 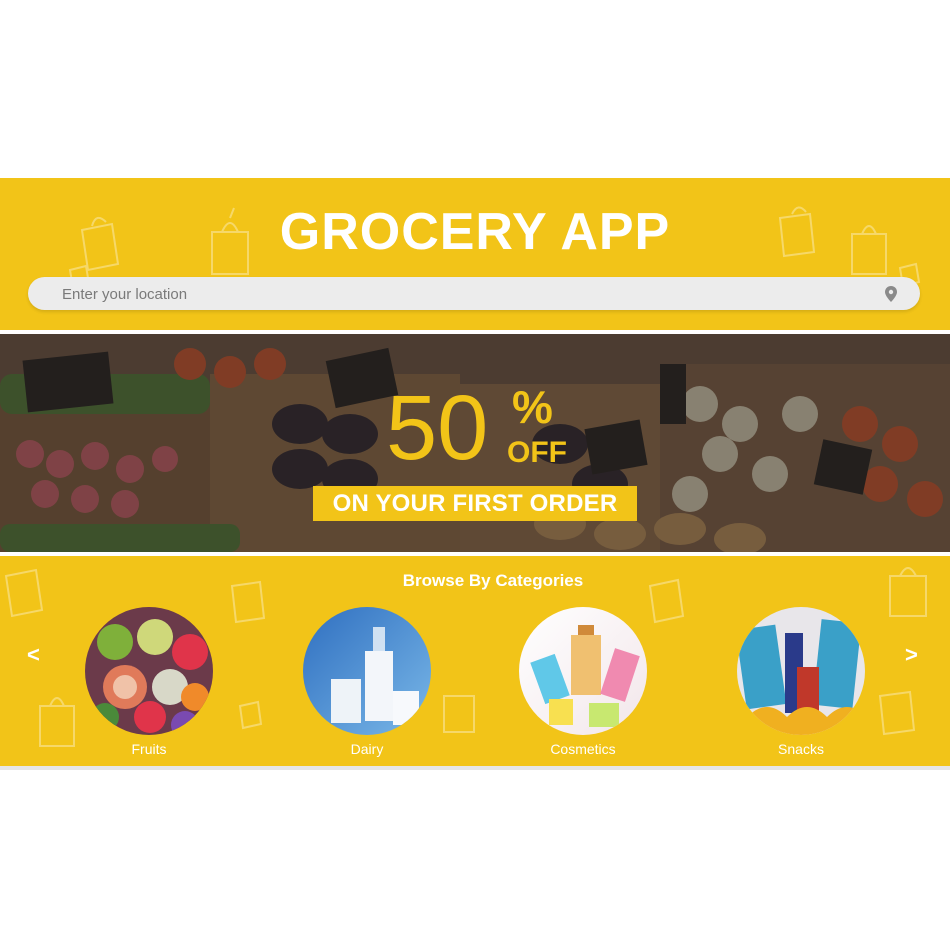 I want to click on category-fruits: Fruits, so click(x=149, y=682).